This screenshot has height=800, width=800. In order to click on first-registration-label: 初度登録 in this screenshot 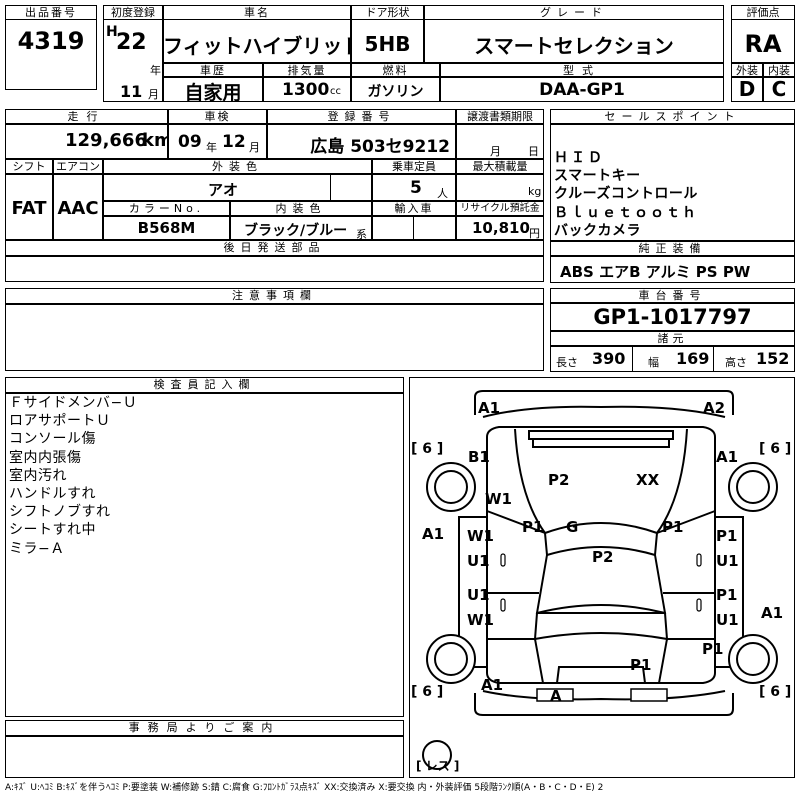, I will do `click(133, 12)`.